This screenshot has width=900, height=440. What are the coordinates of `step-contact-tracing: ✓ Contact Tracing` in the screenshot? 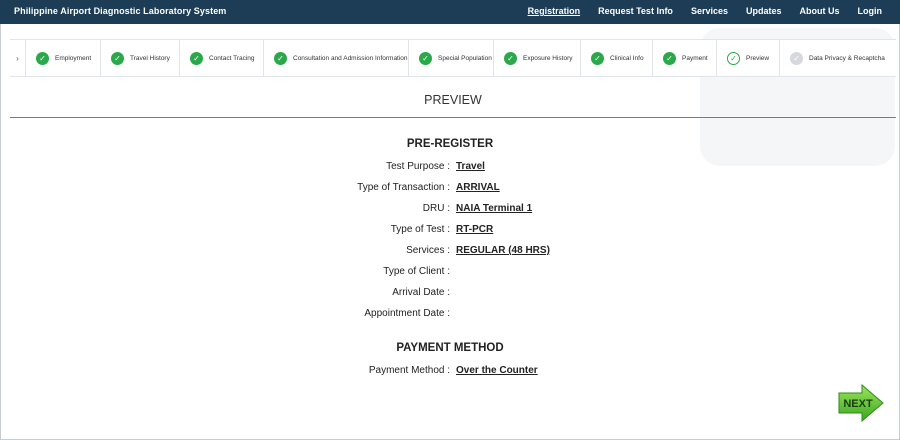 It's located at (222, 58).